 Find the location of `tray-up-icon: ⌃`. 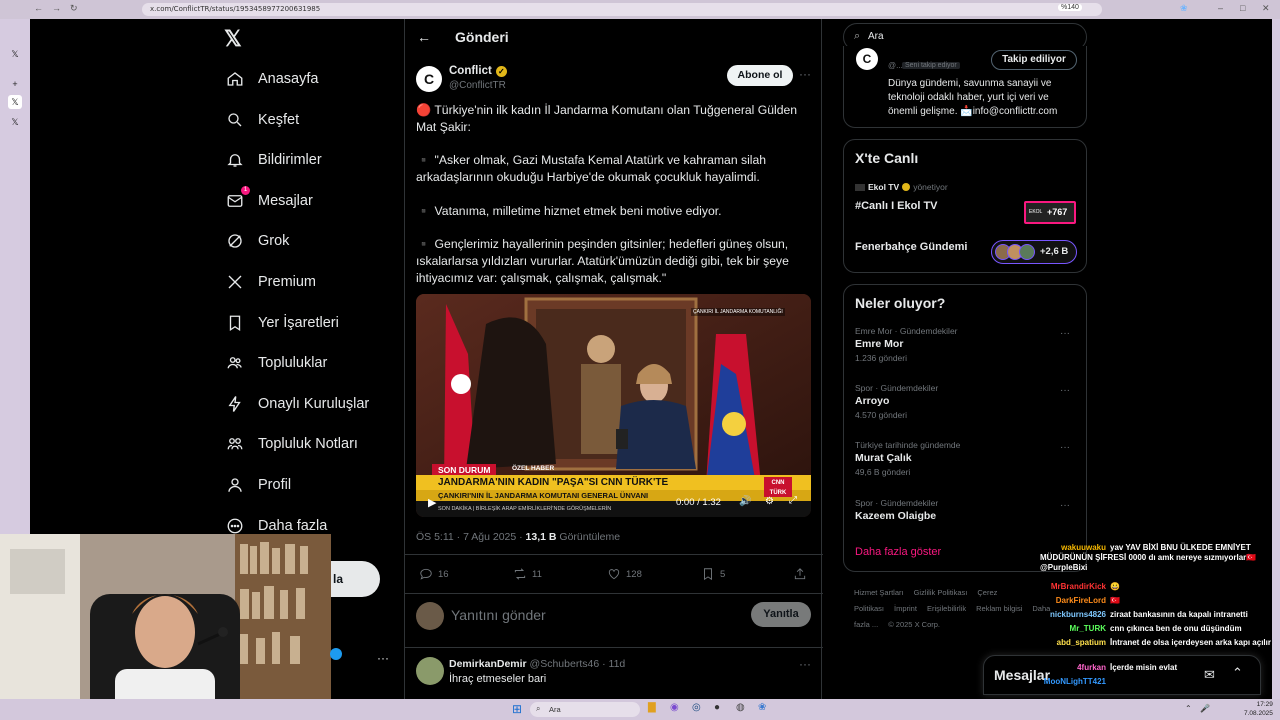

tray-up-icon: ⌃ is located at coordinates (1188, 708).